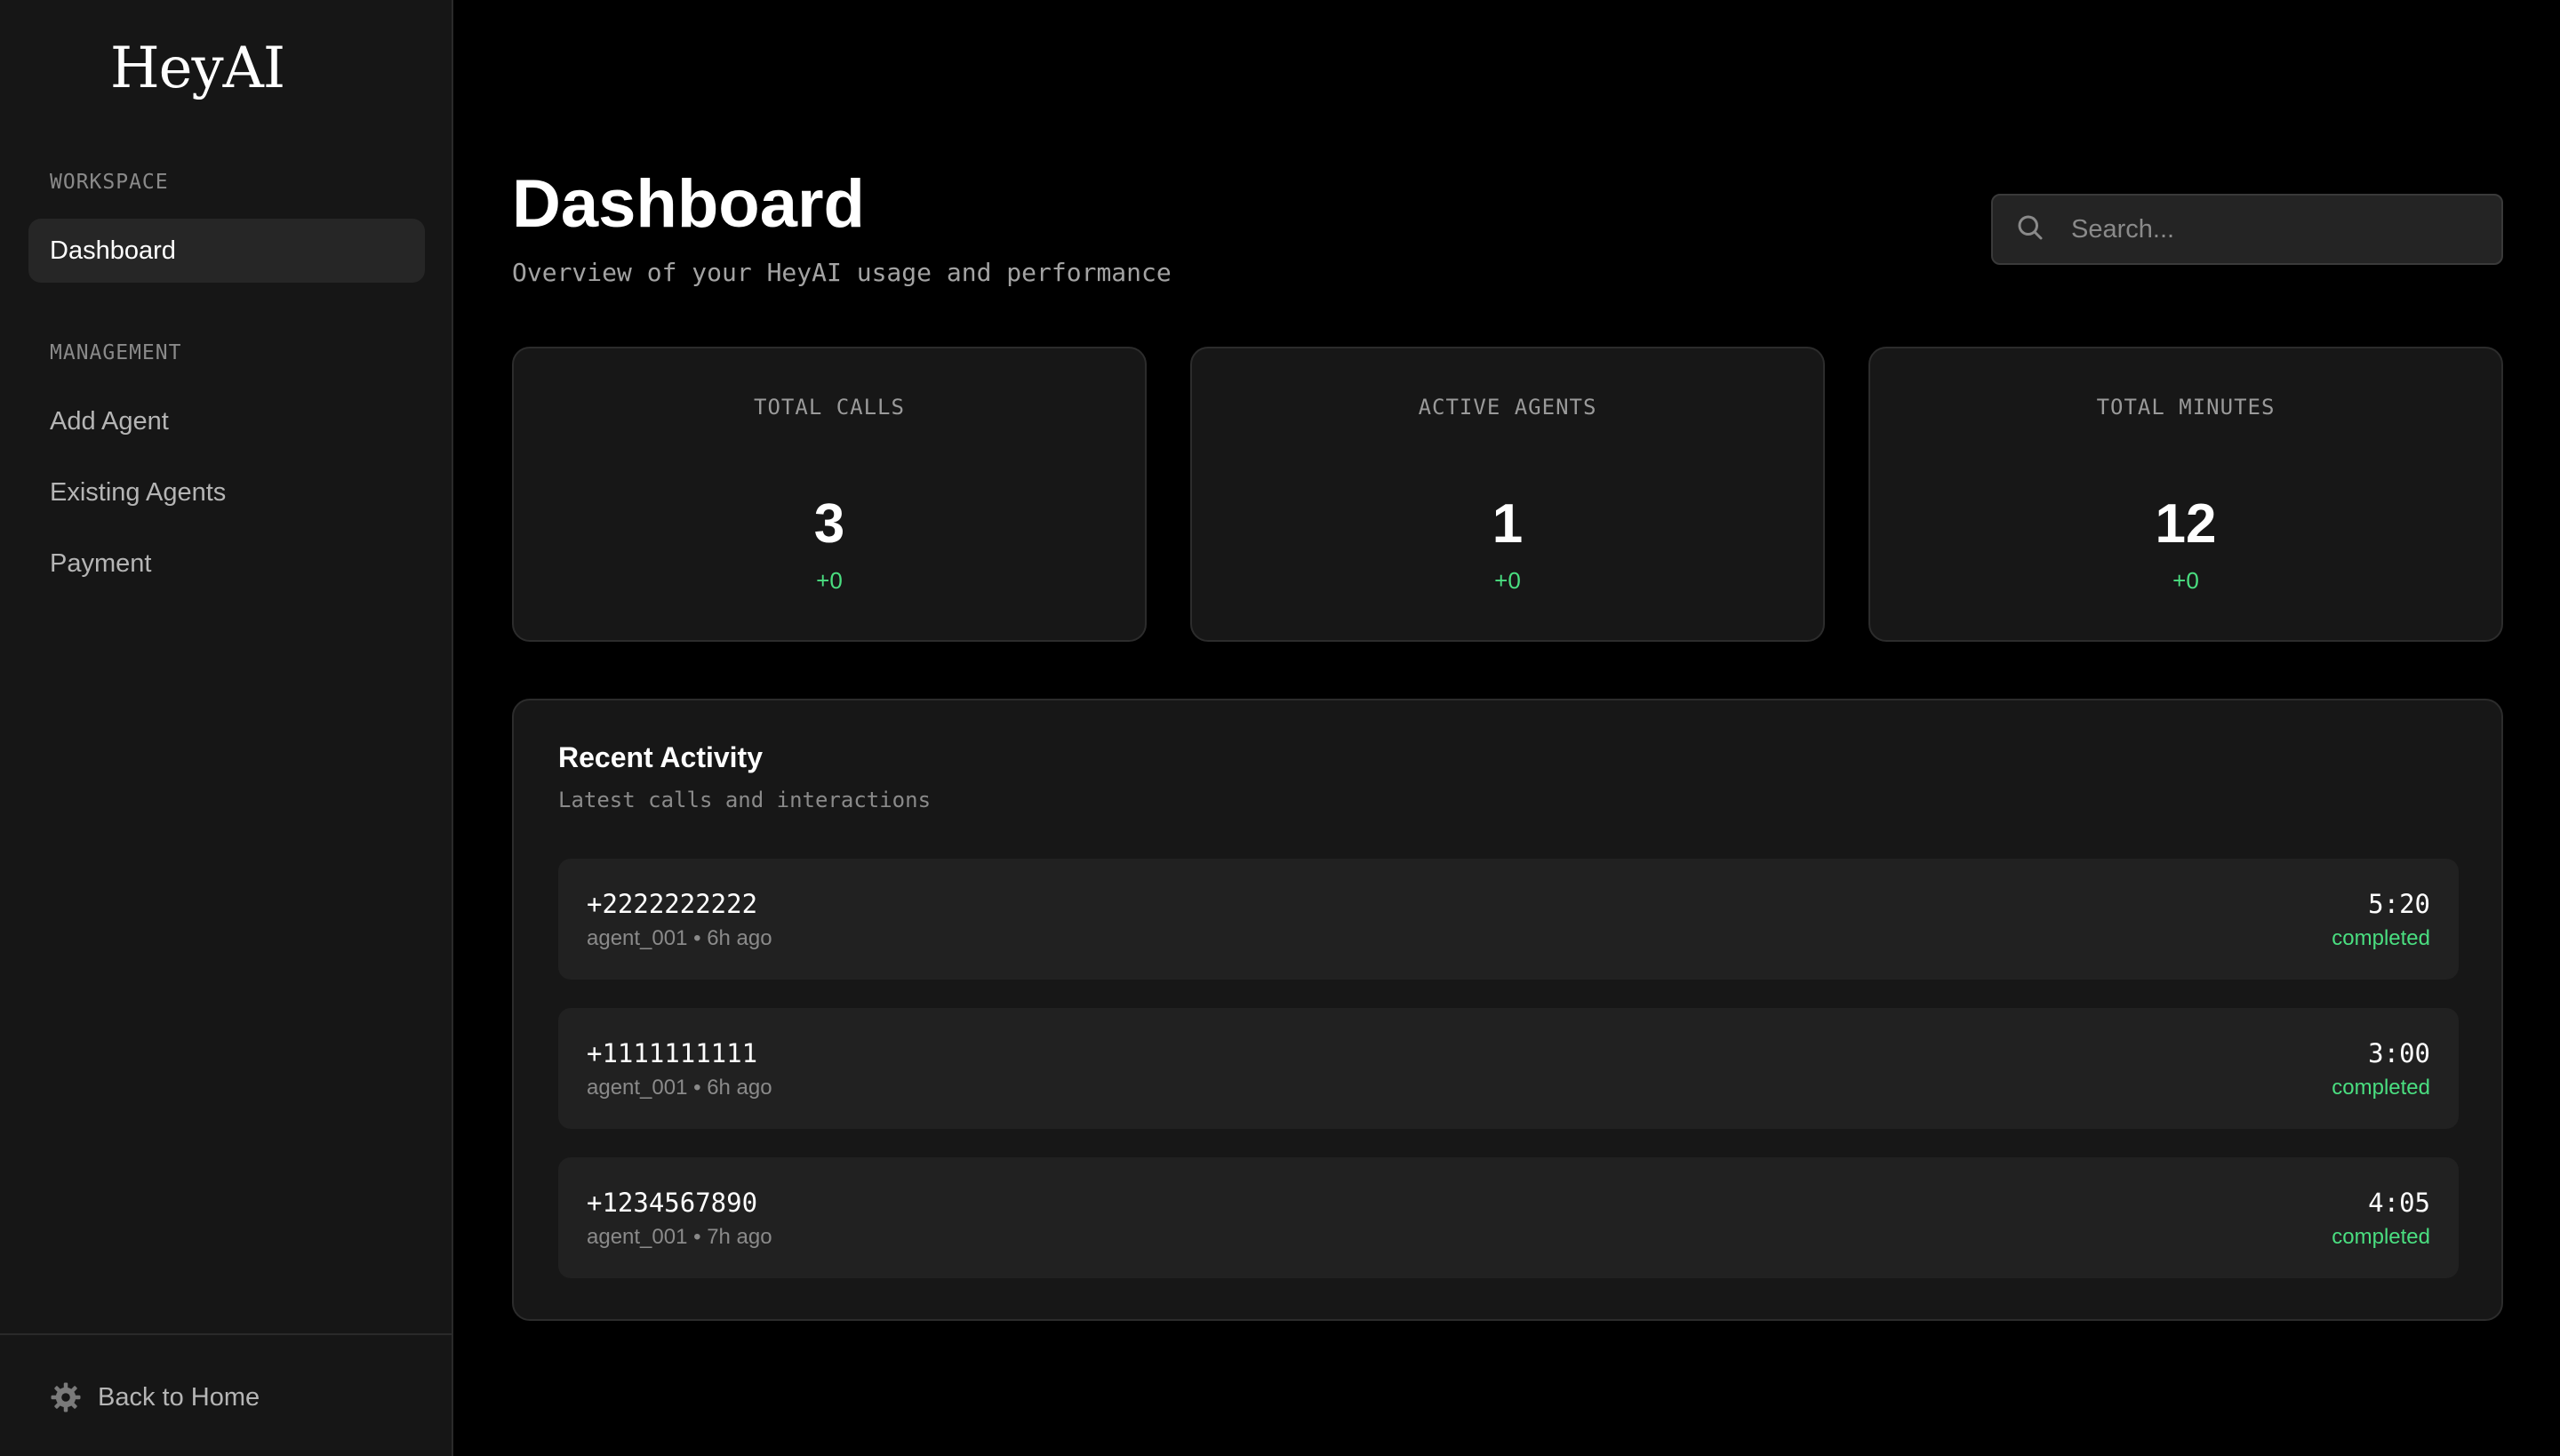 The height and width of the screenshot is (1456, 2560). What do you see at coordinates (2273, 229) in the screenshot?
I see `search-input` at bounding box center [2273, 229].